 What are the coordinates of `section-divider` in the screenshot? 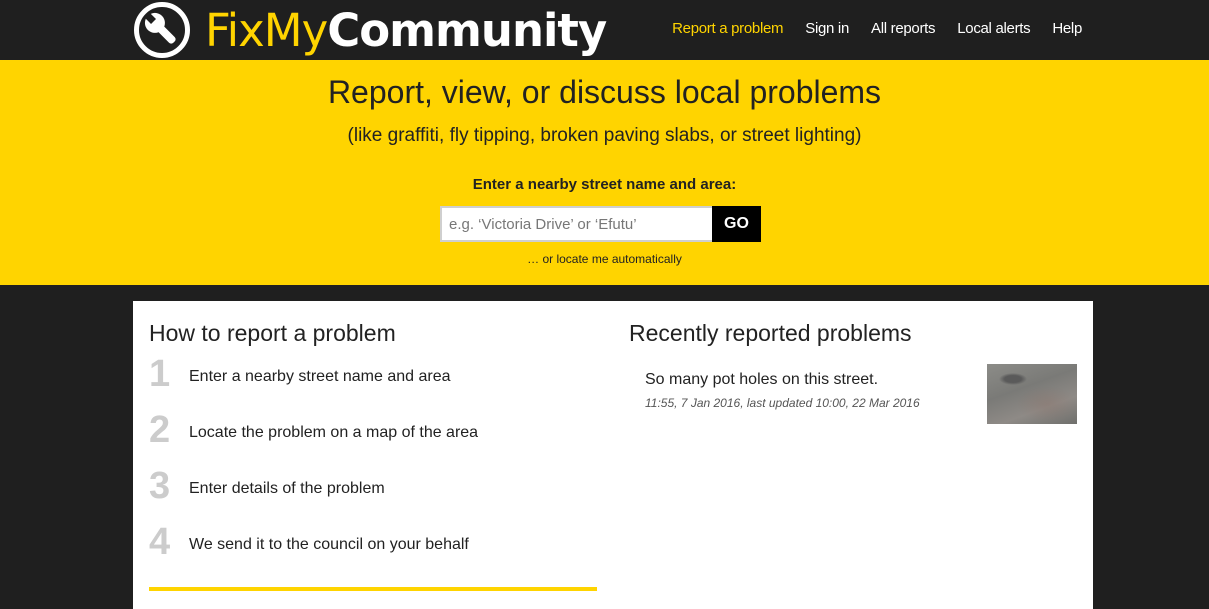 It's located at (373, 589).